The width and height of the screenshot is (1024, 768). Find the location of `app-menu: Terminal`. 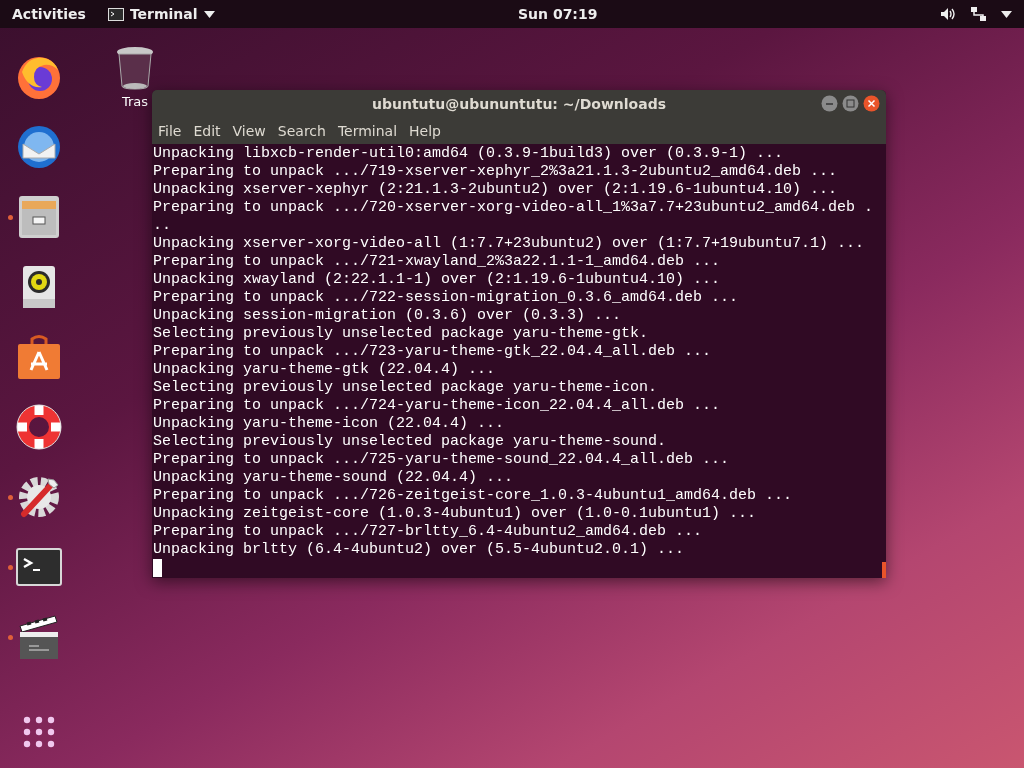

app-menu: Terminal is located at coordinates (163, 14).